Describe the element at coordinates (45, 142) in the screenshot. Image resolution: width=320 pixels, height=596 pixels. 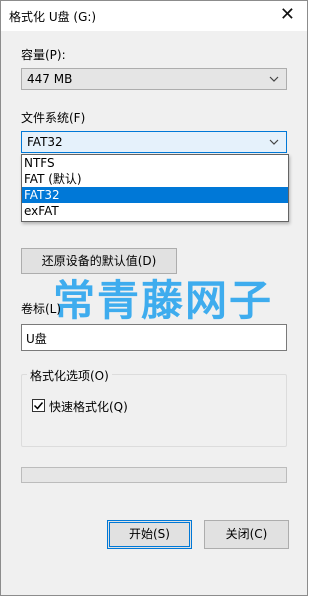
I see `filesystem-value: FAT32` at that location.